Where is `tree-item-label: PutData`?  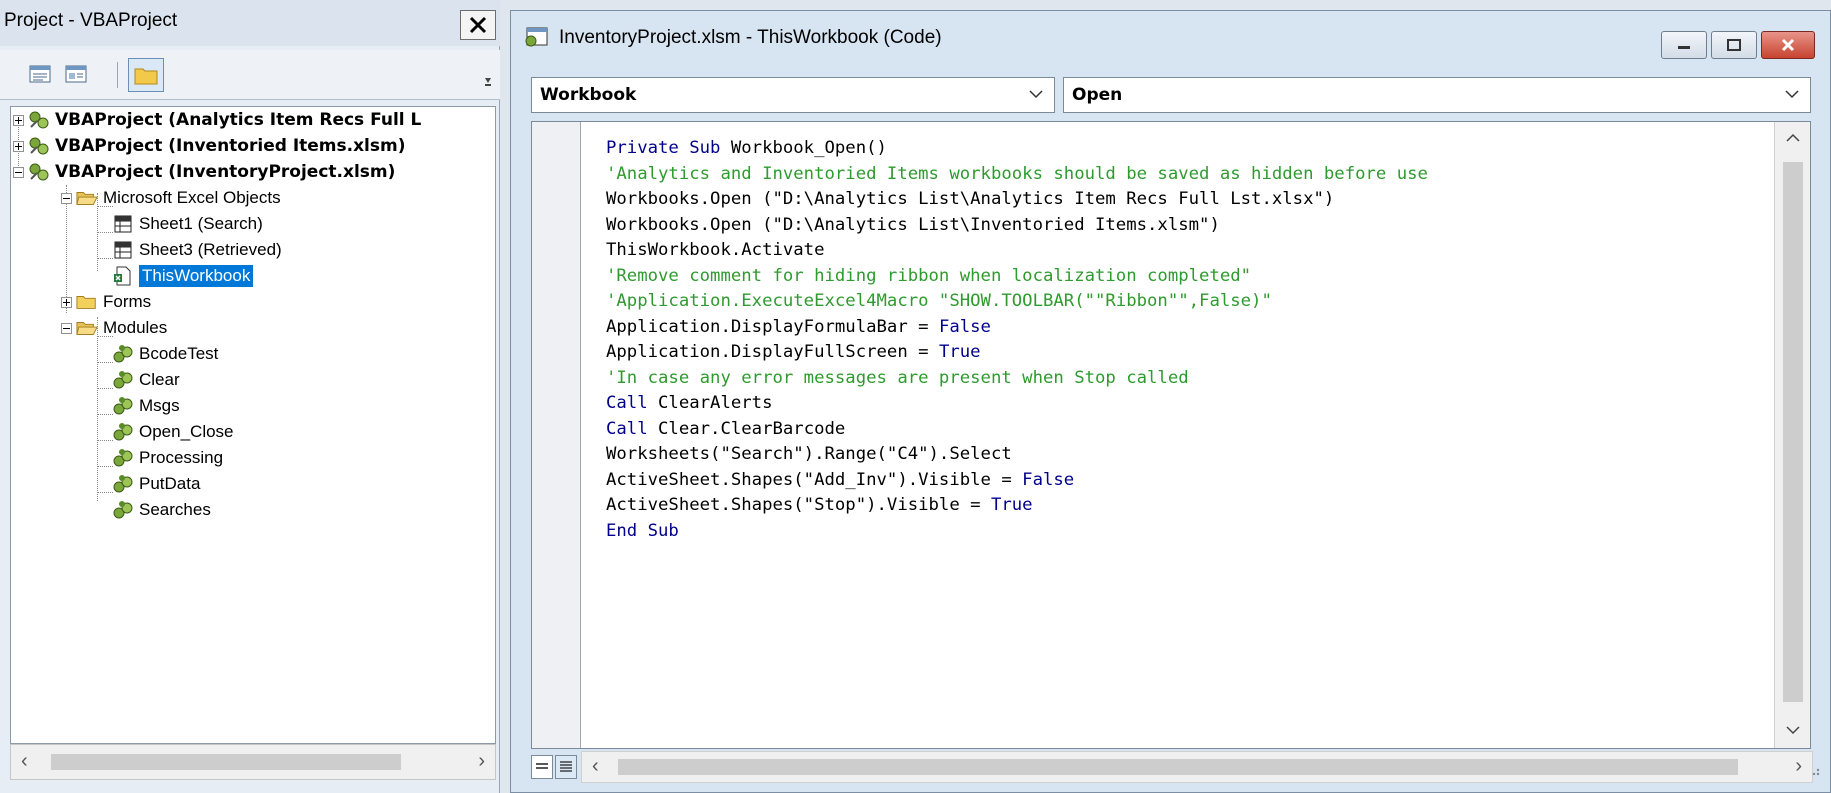
tree-item-label: PutData is located at coordinates (170, 483).